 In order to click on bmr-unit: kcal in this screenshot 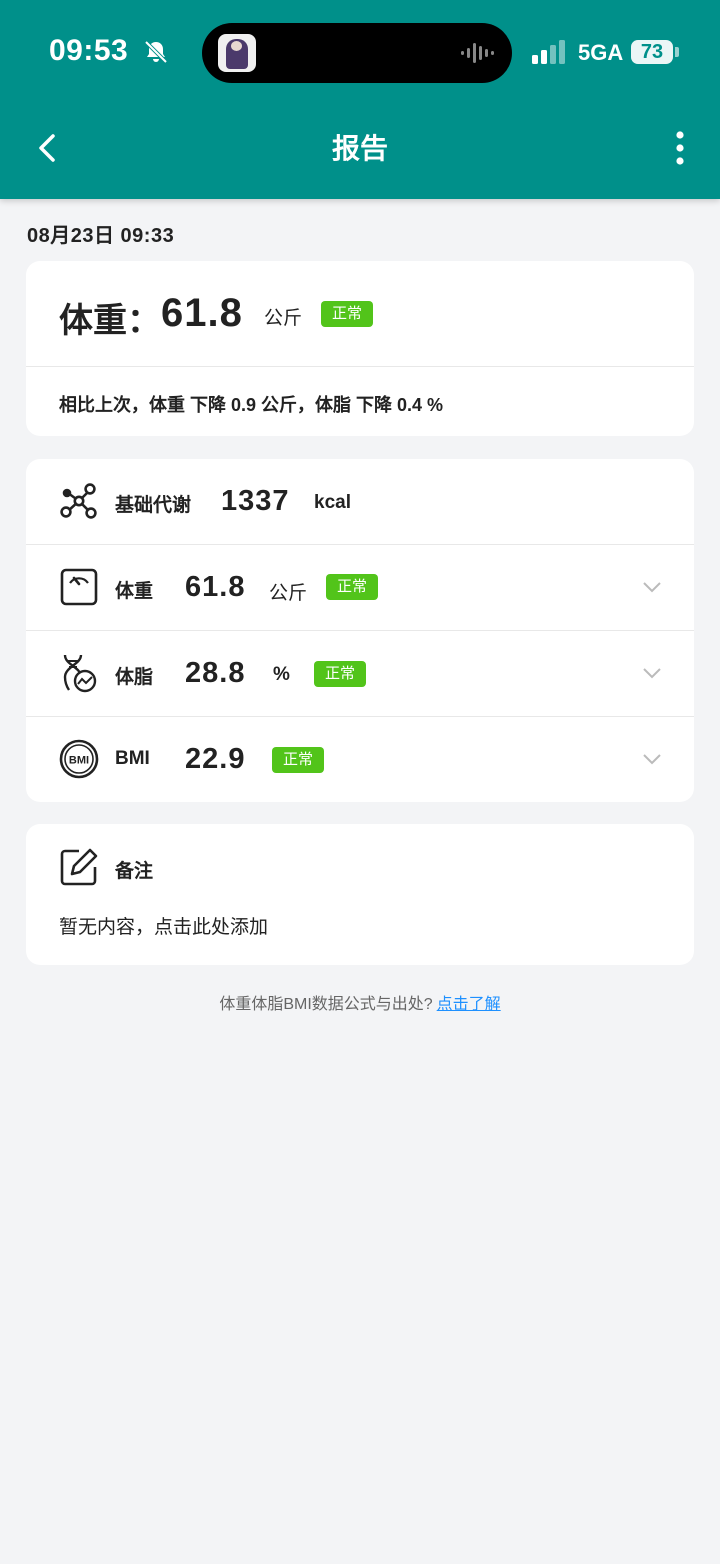, I will do `click(332, 502)`.